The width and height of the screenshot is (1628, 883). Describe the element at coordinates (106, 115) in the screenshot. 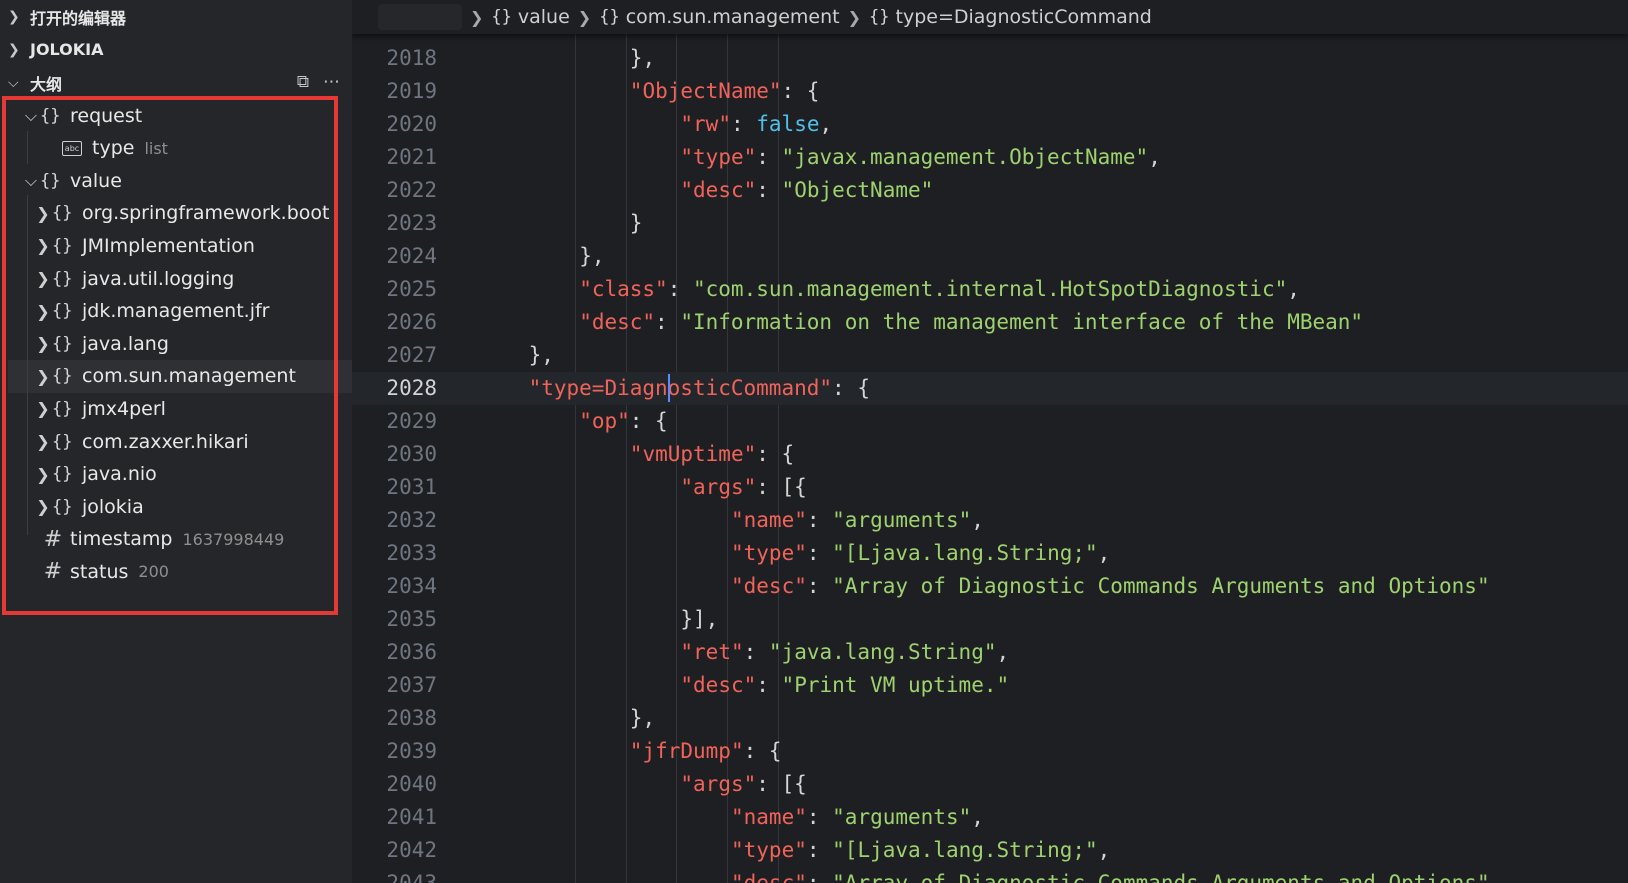

I see `outline-item-label: request` at that location.